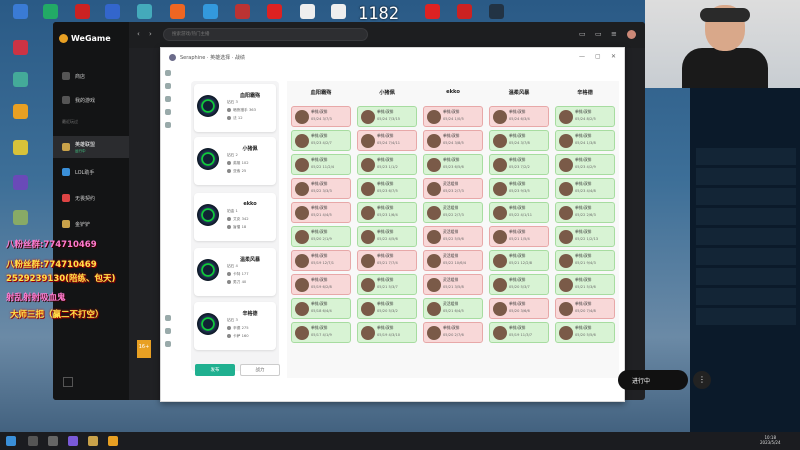 This screenshot has width=800, height=450. I want to click on match-card: 单排/双排 05/24 3/7/8, so click(519, 140).